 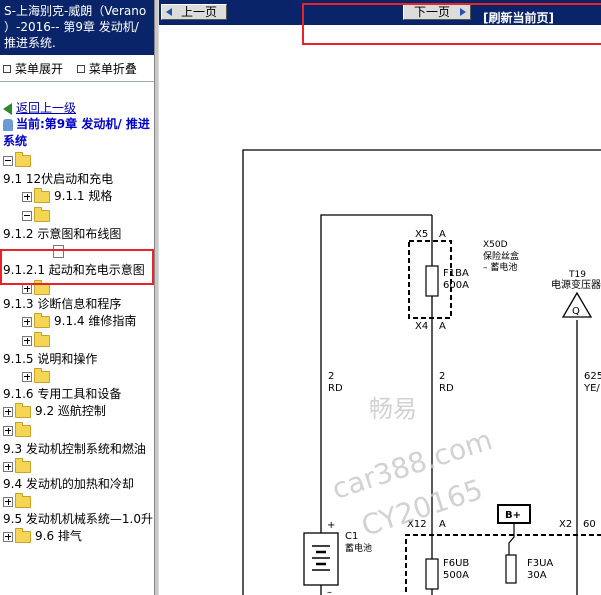 I want to click on fuse-f6ub-symbol, so click(x=432, y=574).